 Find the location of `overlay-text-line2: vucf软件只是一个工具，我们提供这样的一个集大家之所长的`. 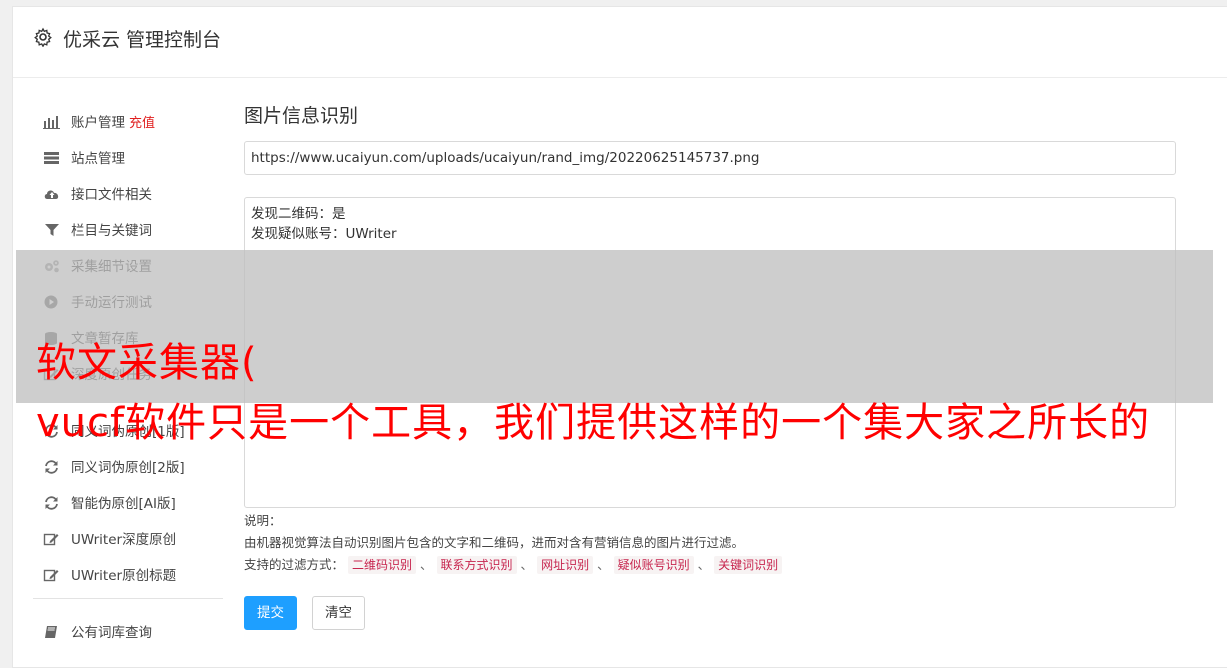

overlay-text-line2: vucf软件只是一个工具，我们提供这样的一个集大家之所长的 is located at coordinates (593, 423).